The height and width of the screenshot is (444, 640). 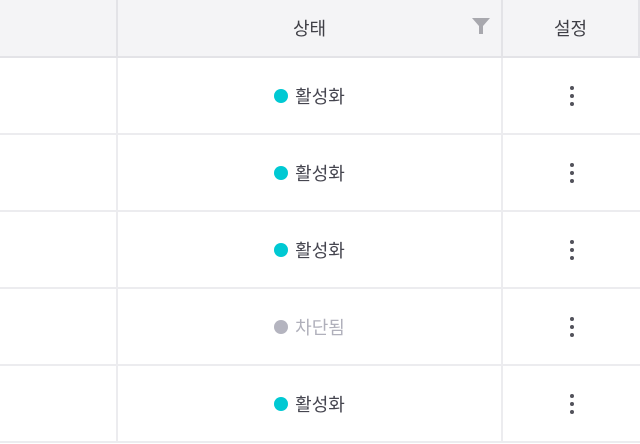 I want to click on column-header-label: 설정, so click(x=570, y=29).